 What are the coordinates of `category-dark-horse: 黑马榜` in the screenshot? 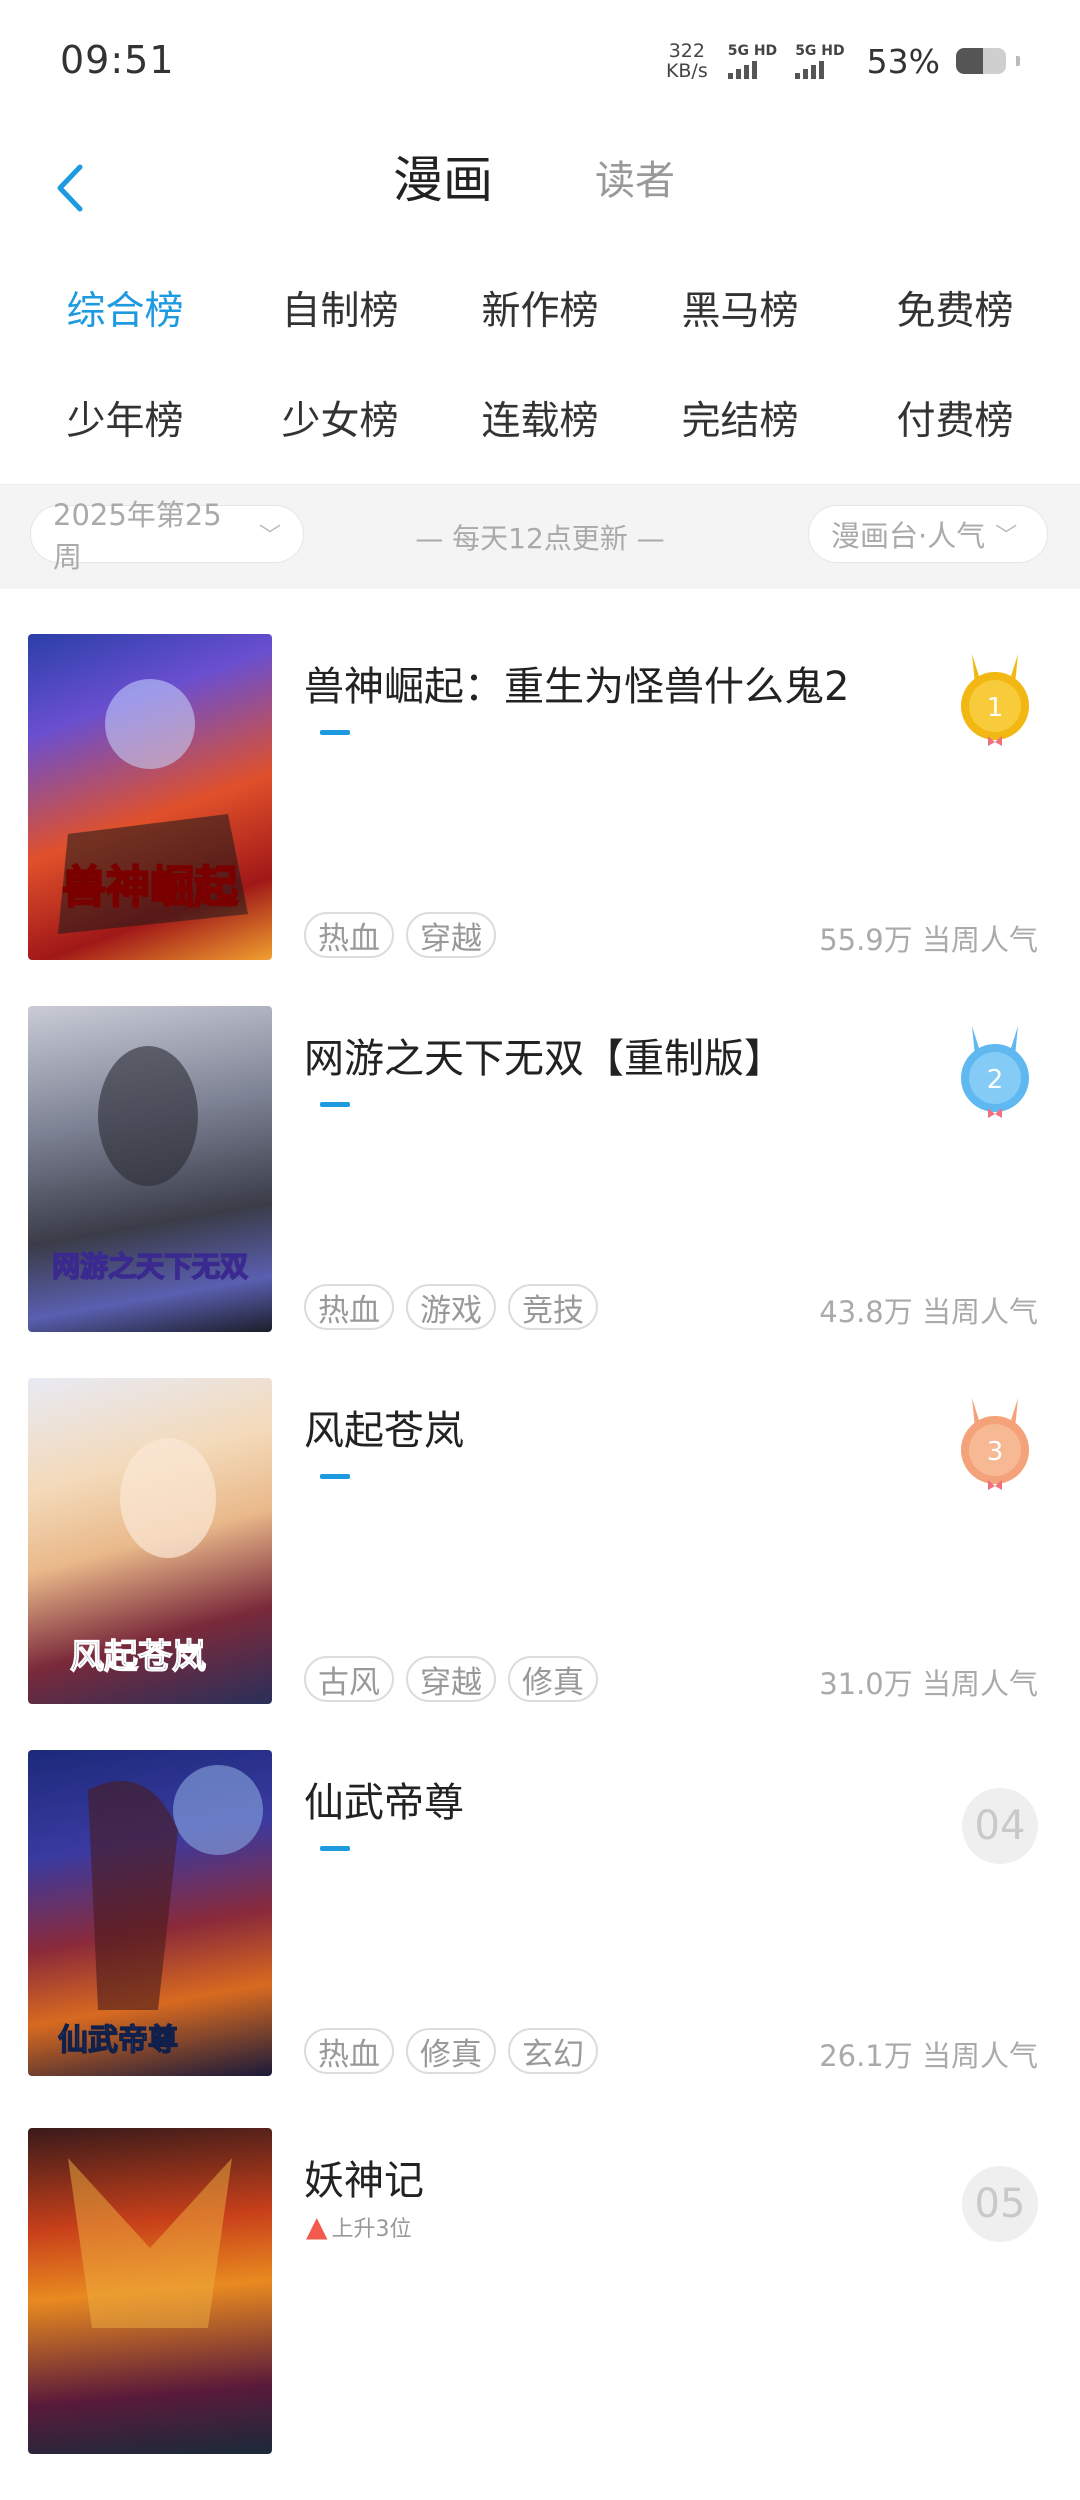 It's located at (740, 308).